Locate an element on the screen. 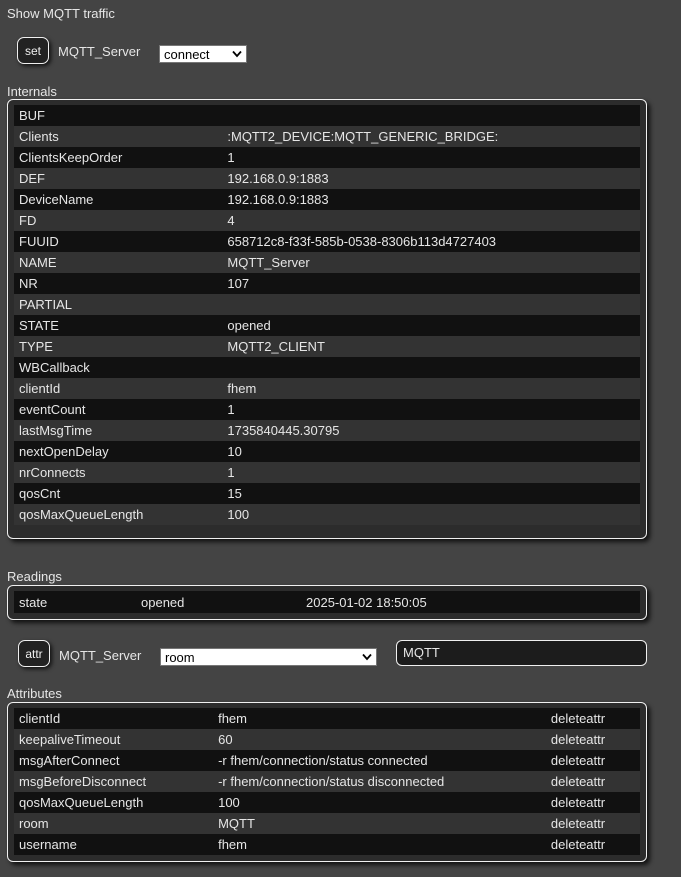 Image resolution: width=681 pixels, height=877 pixels. reading-value: opened is located at coordinates (163, 602).